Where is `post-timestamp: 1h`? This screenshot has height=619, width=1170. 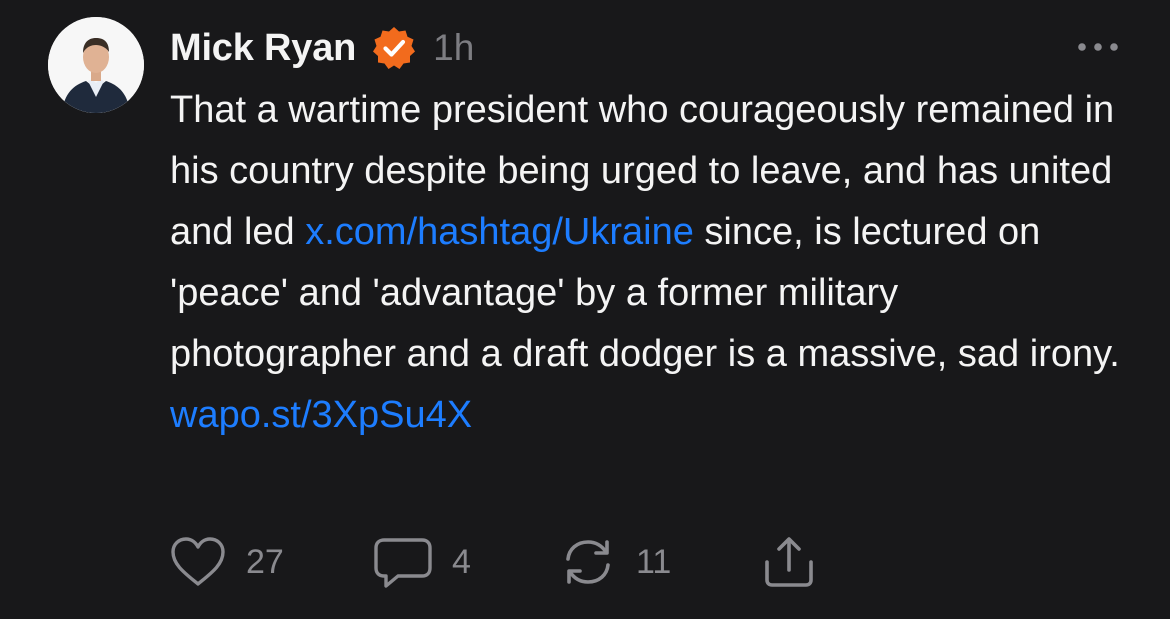 post-timestamp: 1h is located at coordinates (454, 47).